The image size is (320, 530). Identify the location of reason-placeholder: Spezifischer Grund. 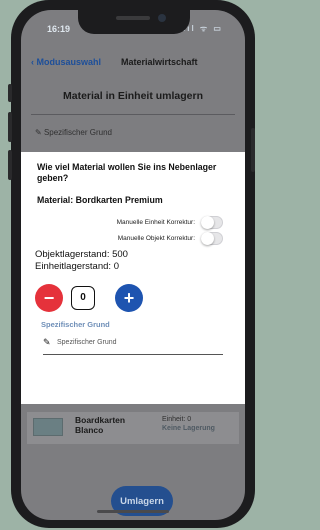
(87, 342).